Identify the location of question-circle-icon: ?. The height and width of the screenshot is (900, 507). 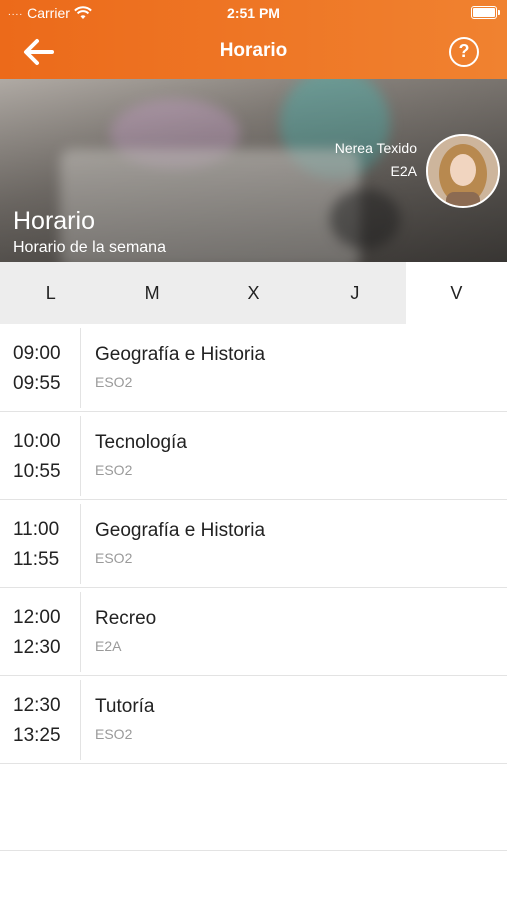
(464, 51).